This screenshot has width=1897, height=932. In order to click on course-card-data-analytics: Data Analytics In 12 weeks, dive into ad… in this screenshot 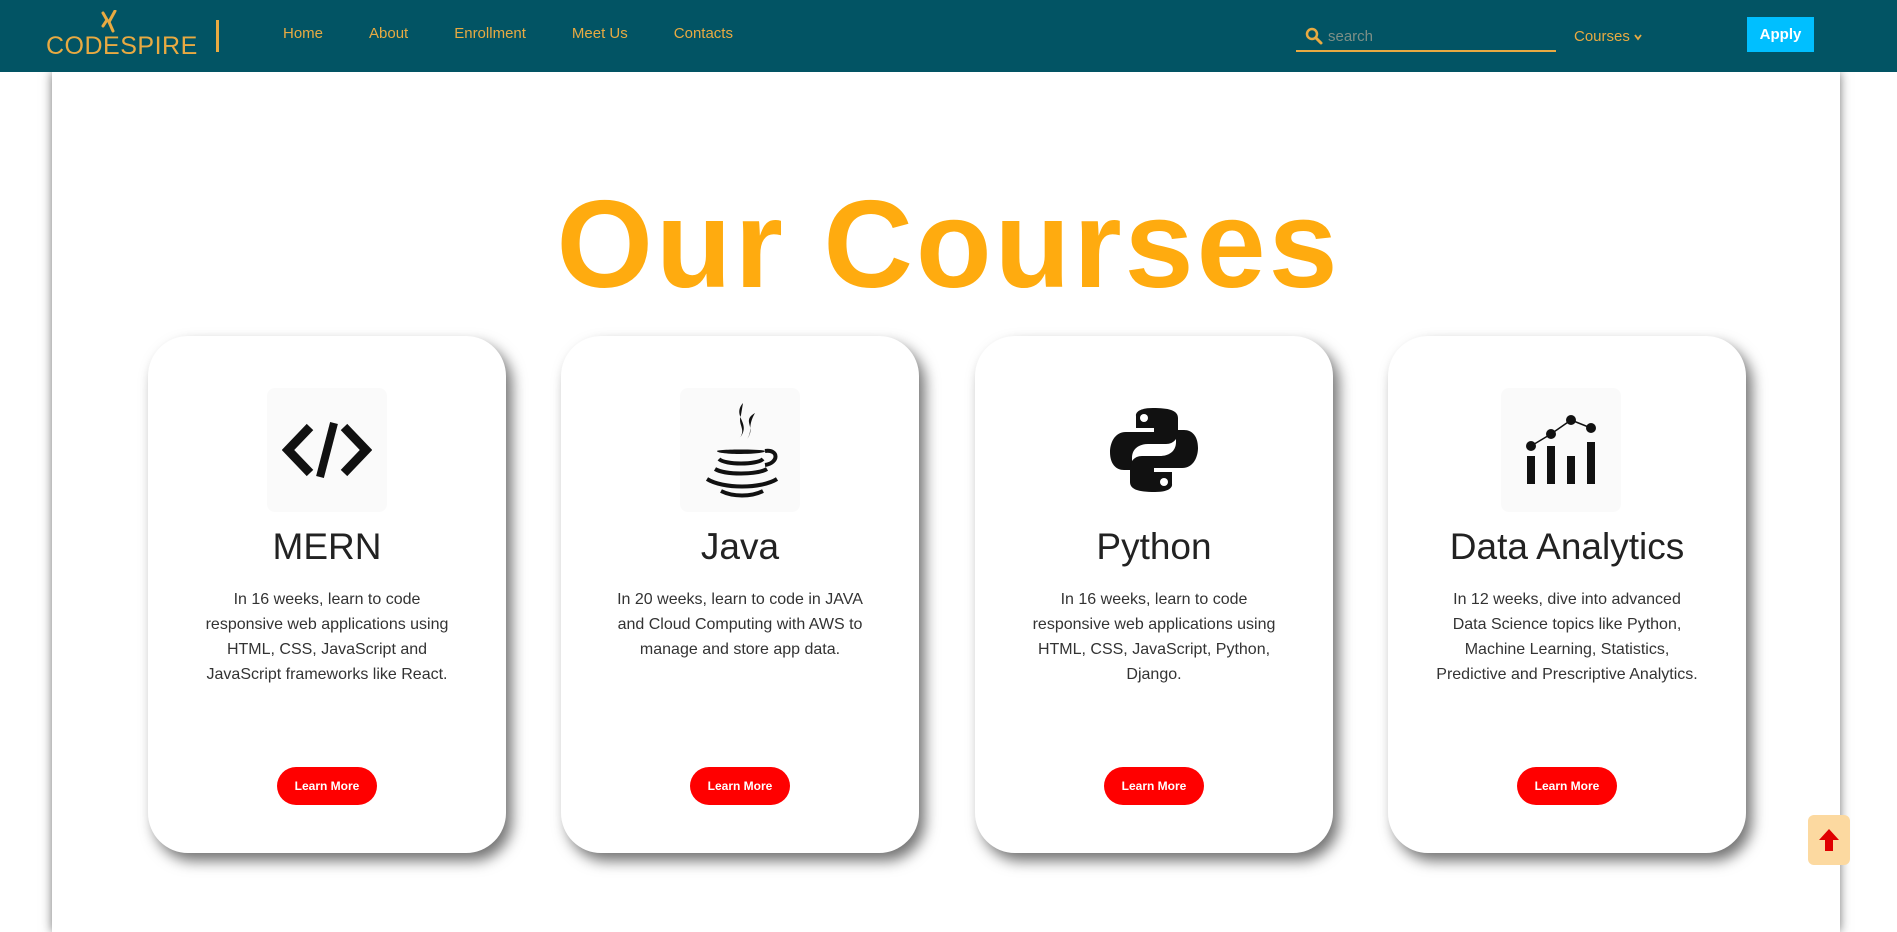, I will do `click(1567, 594)`.